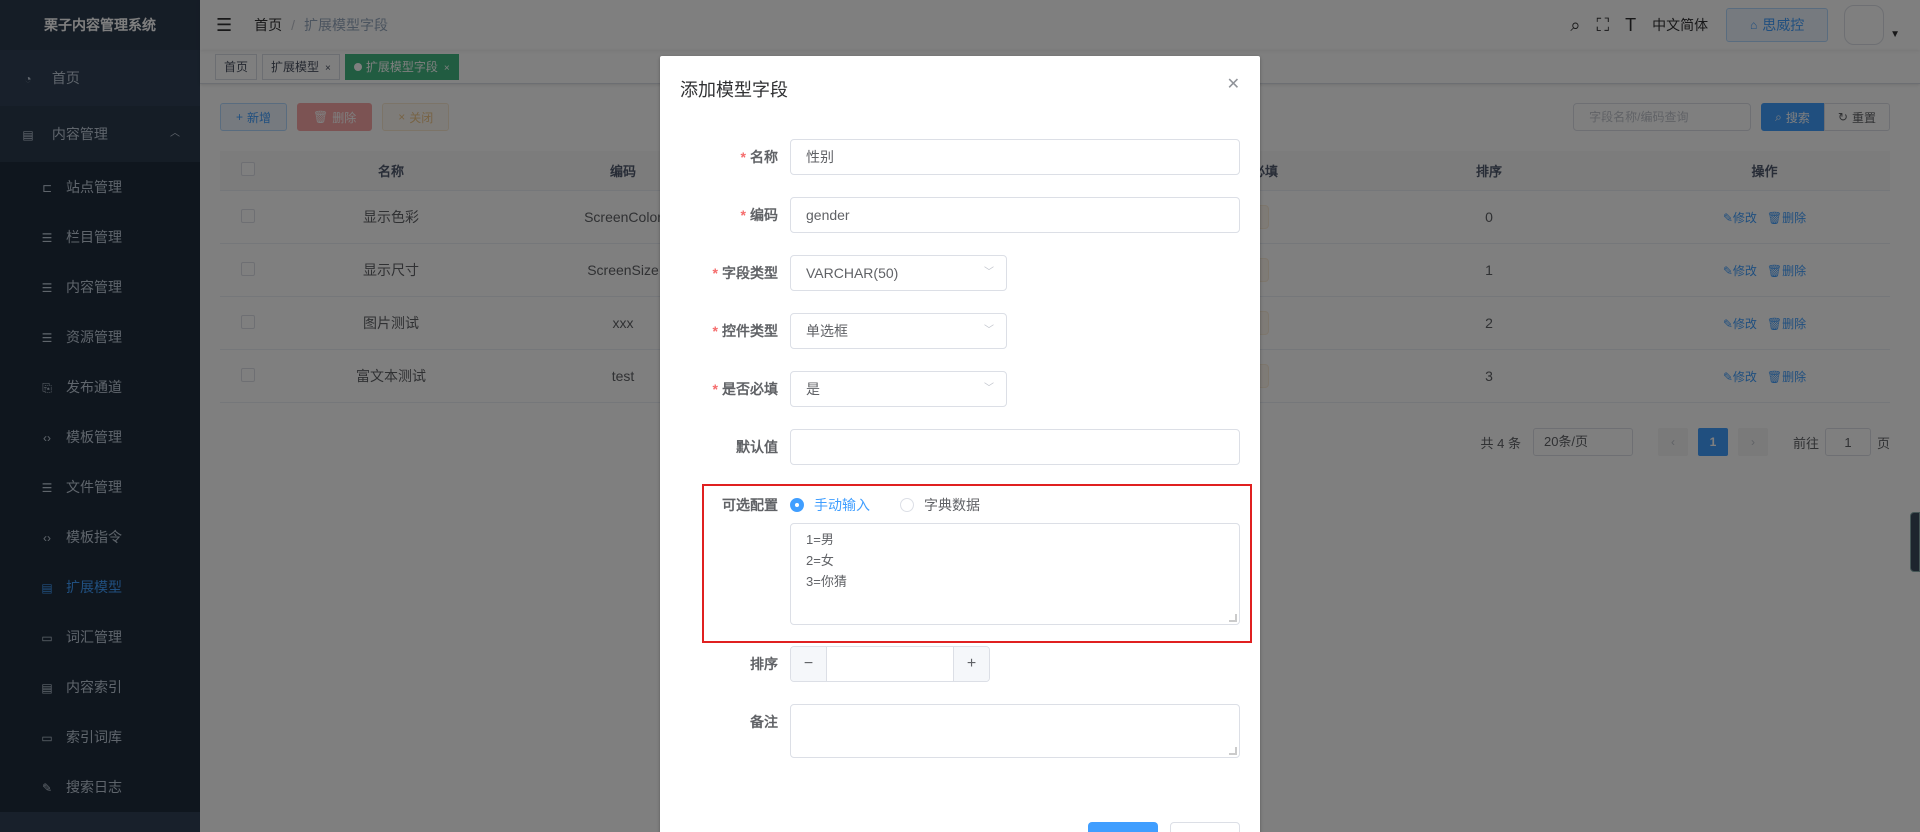 The image size is (1920, 832). I want to click on radio-manual-input: 手动输入, so click(830, 505).